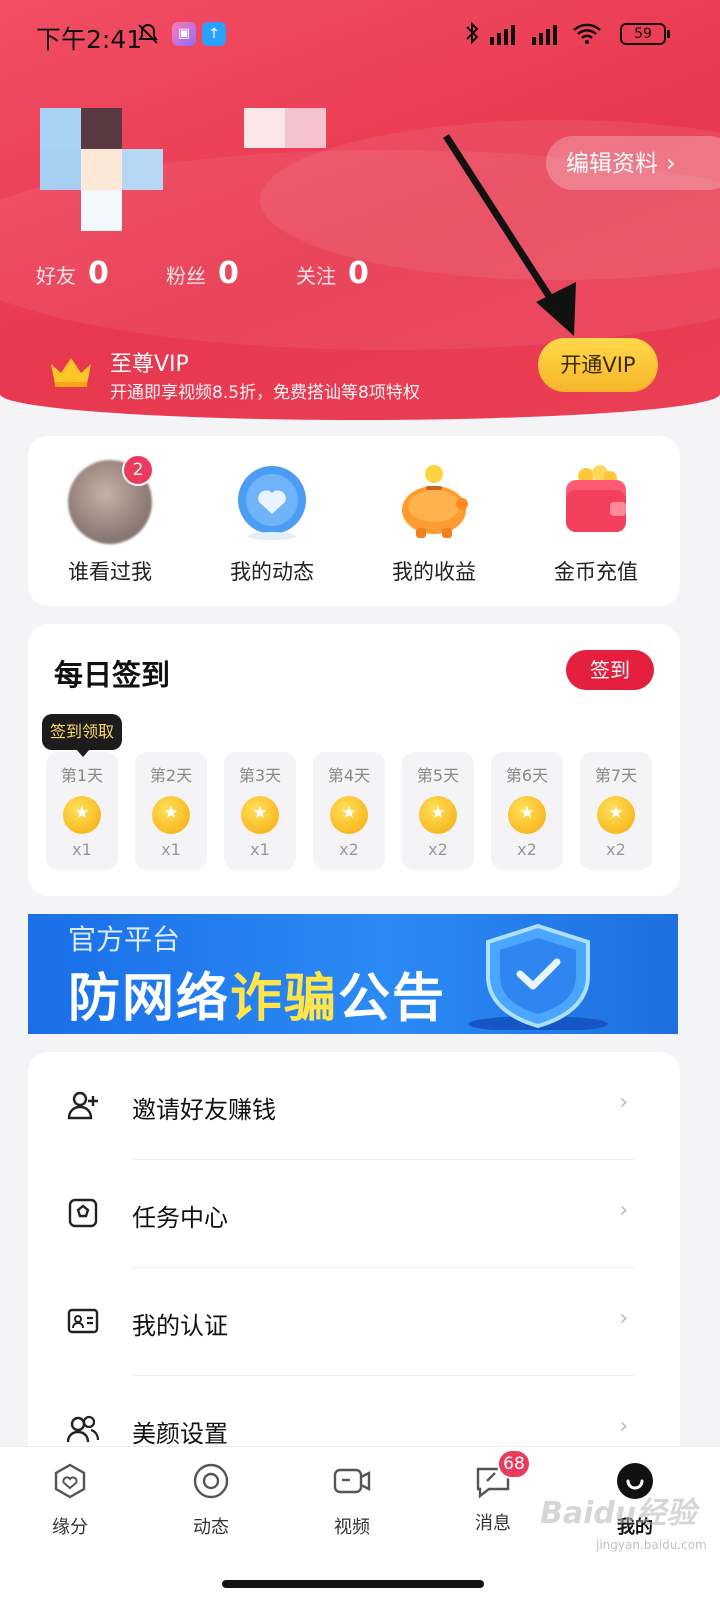 Image resolution: width=720 pixels, height=1600 pixels. Describe the element at coordinates (352, 1481) in the screenshot. I see `video-icon` at that location.